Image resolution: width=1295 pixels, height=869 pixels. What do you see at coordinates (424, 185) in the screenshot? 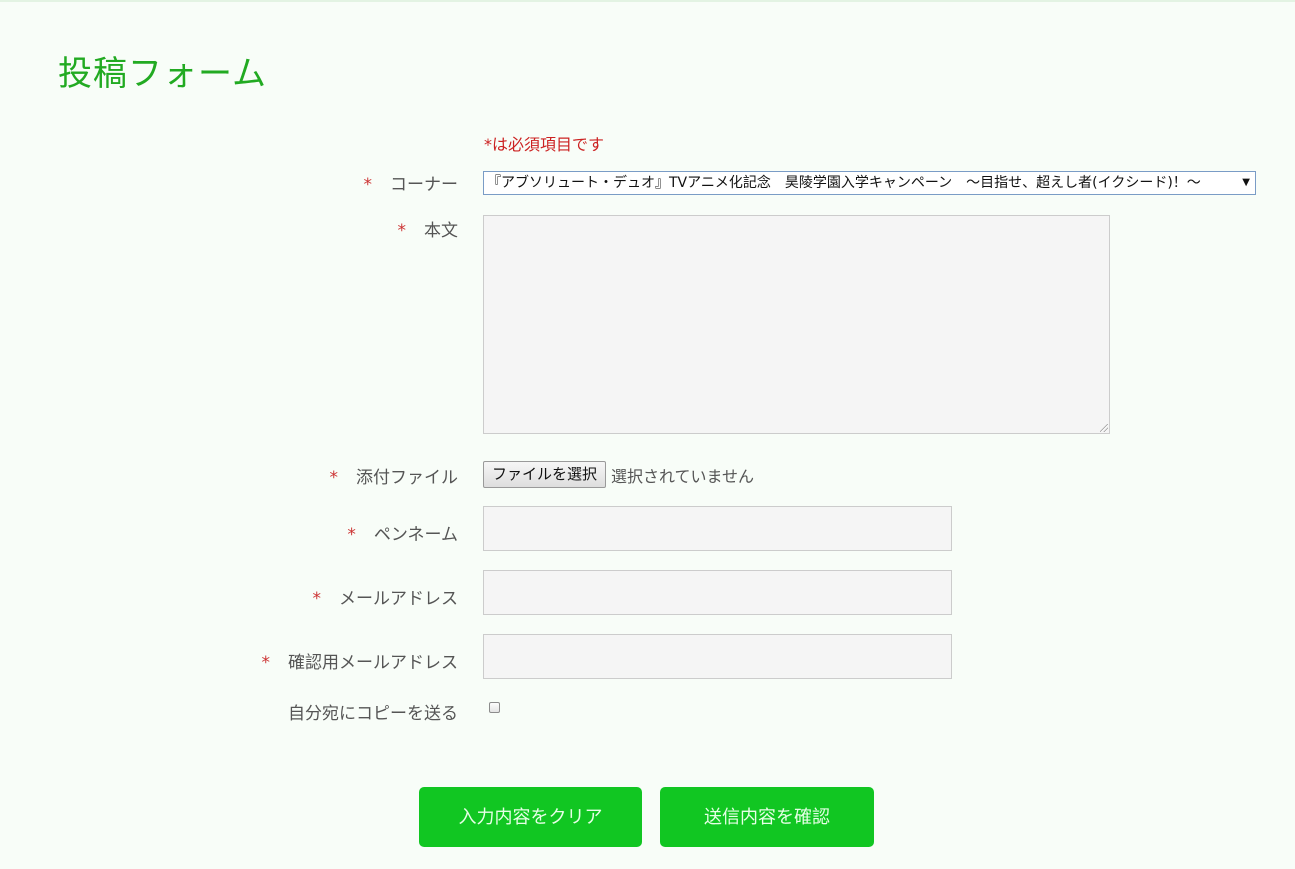
I see `corner-label-text: コーナー` at bounding box center [424, 185].